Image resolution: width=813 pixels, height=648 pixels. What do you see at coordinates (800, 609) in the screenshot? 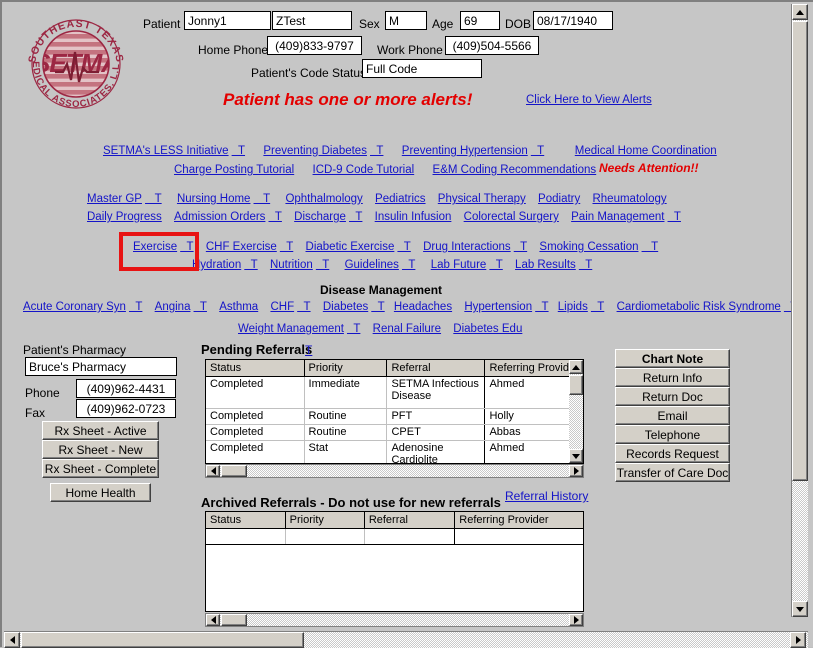
I see `window-scroll-down-button` at bounding box center [800, 609].